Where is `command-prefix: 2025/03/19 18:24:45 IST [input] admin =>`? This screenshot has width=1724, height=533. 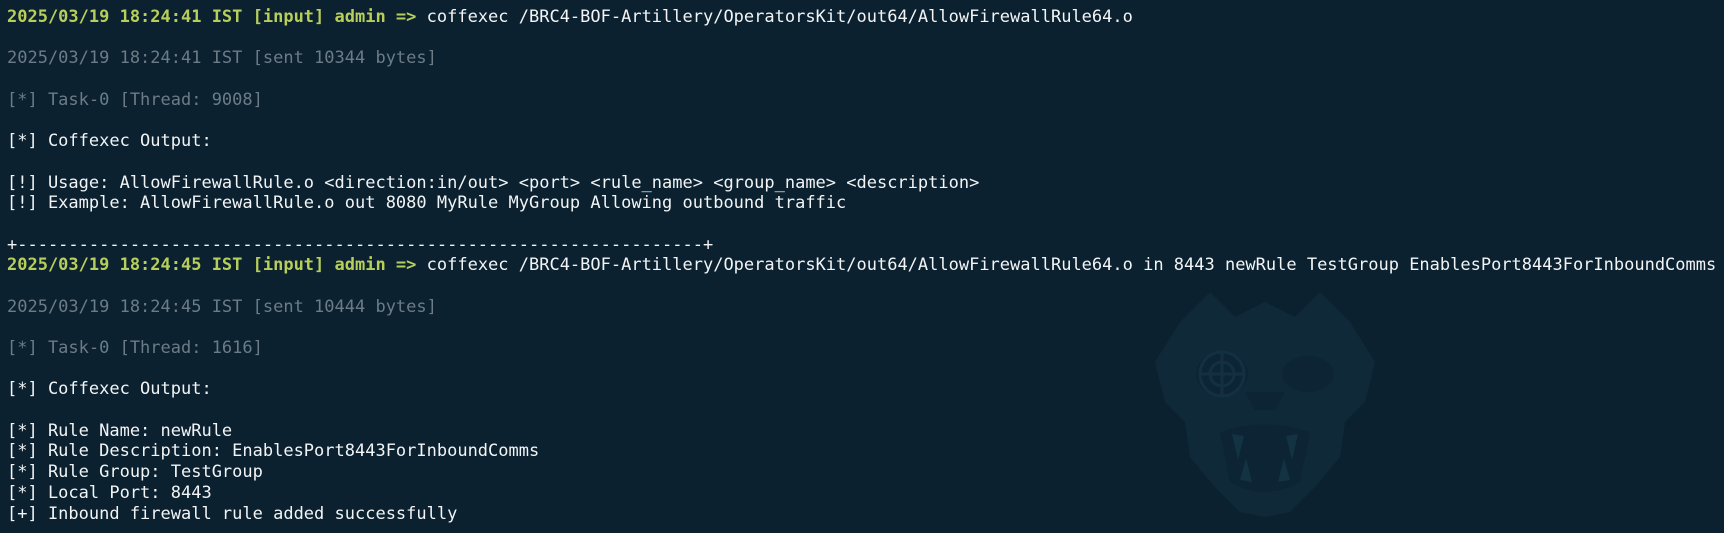
command-prefix: 2025/03/19 18:24:45 IST [input] admin => is located at coordinates (212, 265).